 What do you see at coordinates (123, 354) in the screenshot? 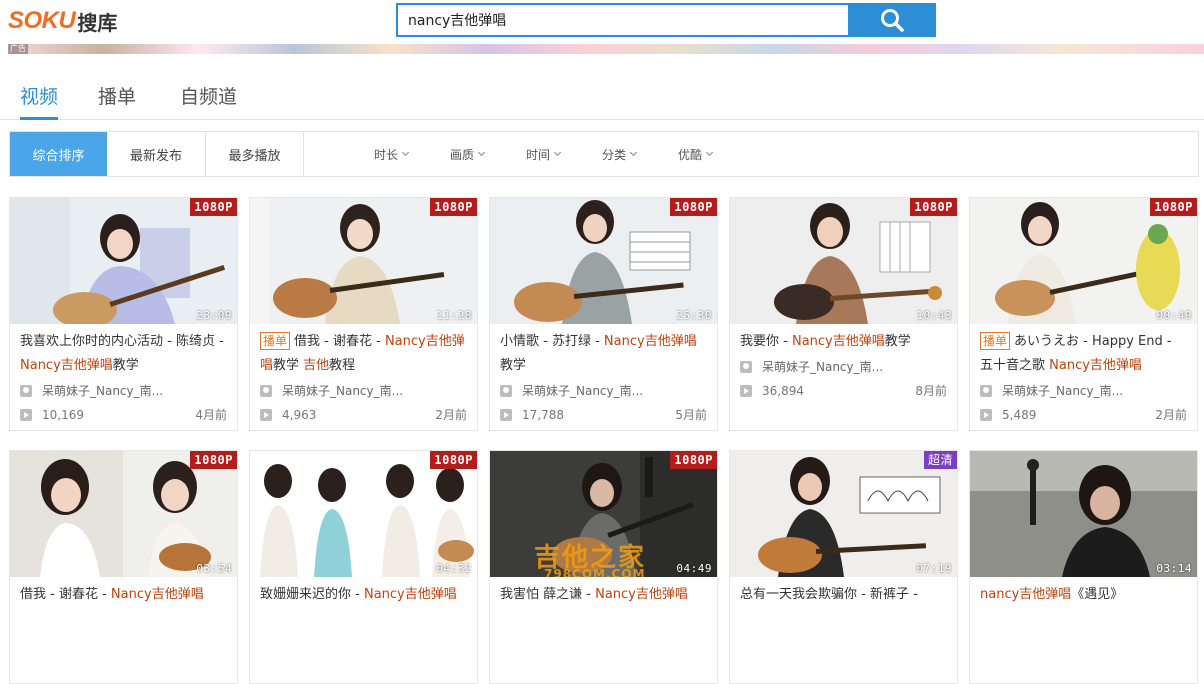
I see `video-title: 我喜欢上你时的内心活动 - 陈绮贞 - Nancy吉他弹唱教学` at bounding box center [123, 354].